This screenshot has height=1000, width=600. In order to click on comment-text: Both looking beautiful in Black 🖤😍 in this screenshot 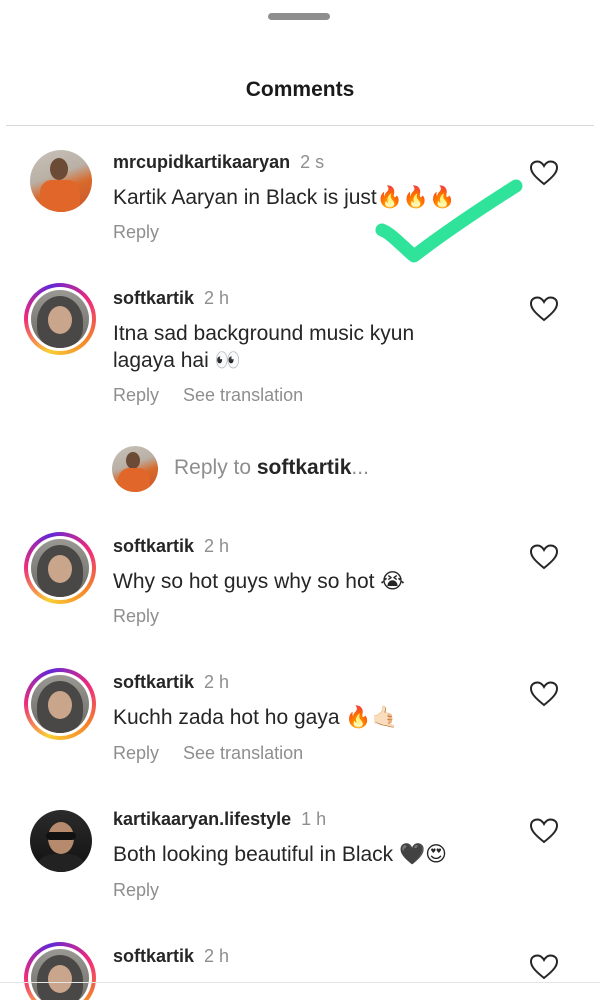, I will do `click(280, 854)`.